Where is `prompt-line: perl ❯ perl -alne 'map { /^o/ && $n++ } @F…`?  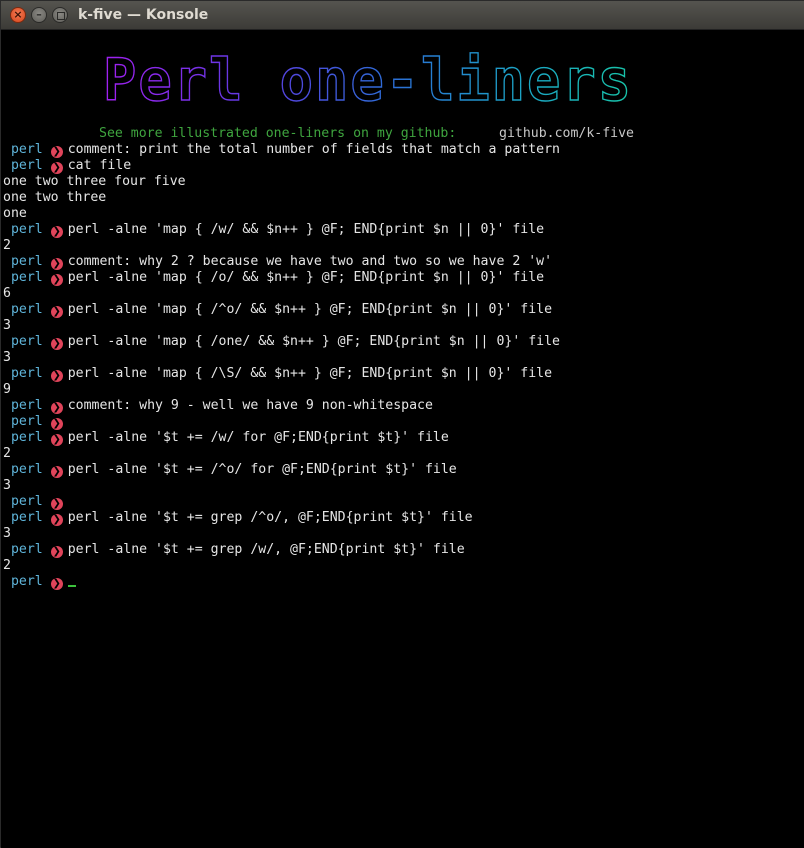 prompt-line: perl ❯ perl -alne 'map { /^o/ && $n++ } @F… is located at coordinates (277, 310).